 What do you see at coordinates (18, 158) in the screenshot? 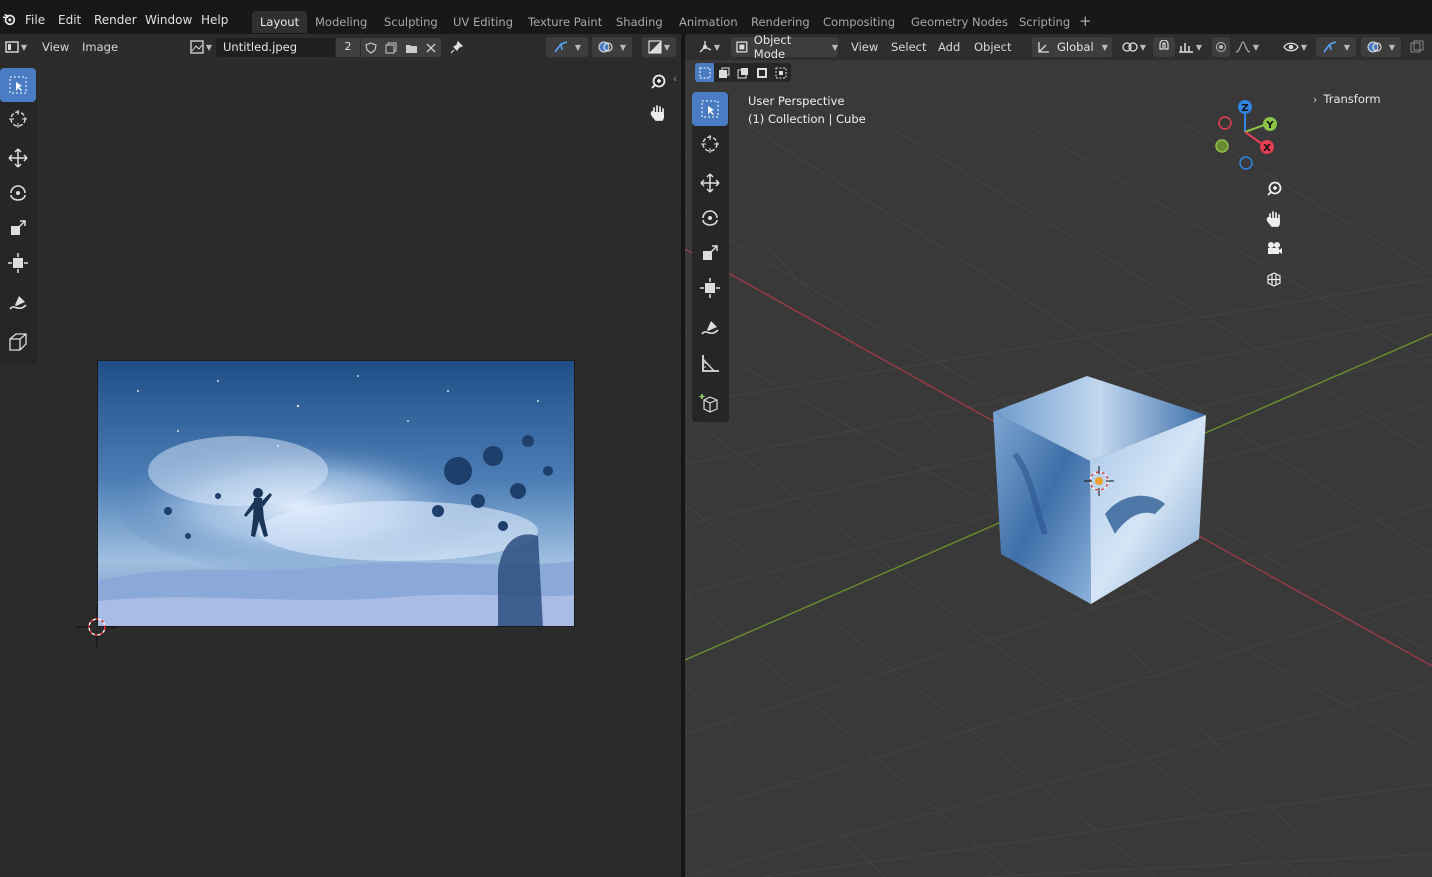
I see `move-tool-icon` at bounding box center [18, 158].